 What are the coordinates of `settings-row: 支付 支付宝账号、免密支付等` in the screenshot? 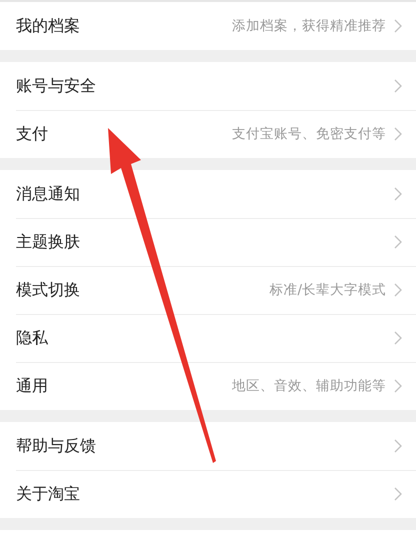 It's located at (208, 134).